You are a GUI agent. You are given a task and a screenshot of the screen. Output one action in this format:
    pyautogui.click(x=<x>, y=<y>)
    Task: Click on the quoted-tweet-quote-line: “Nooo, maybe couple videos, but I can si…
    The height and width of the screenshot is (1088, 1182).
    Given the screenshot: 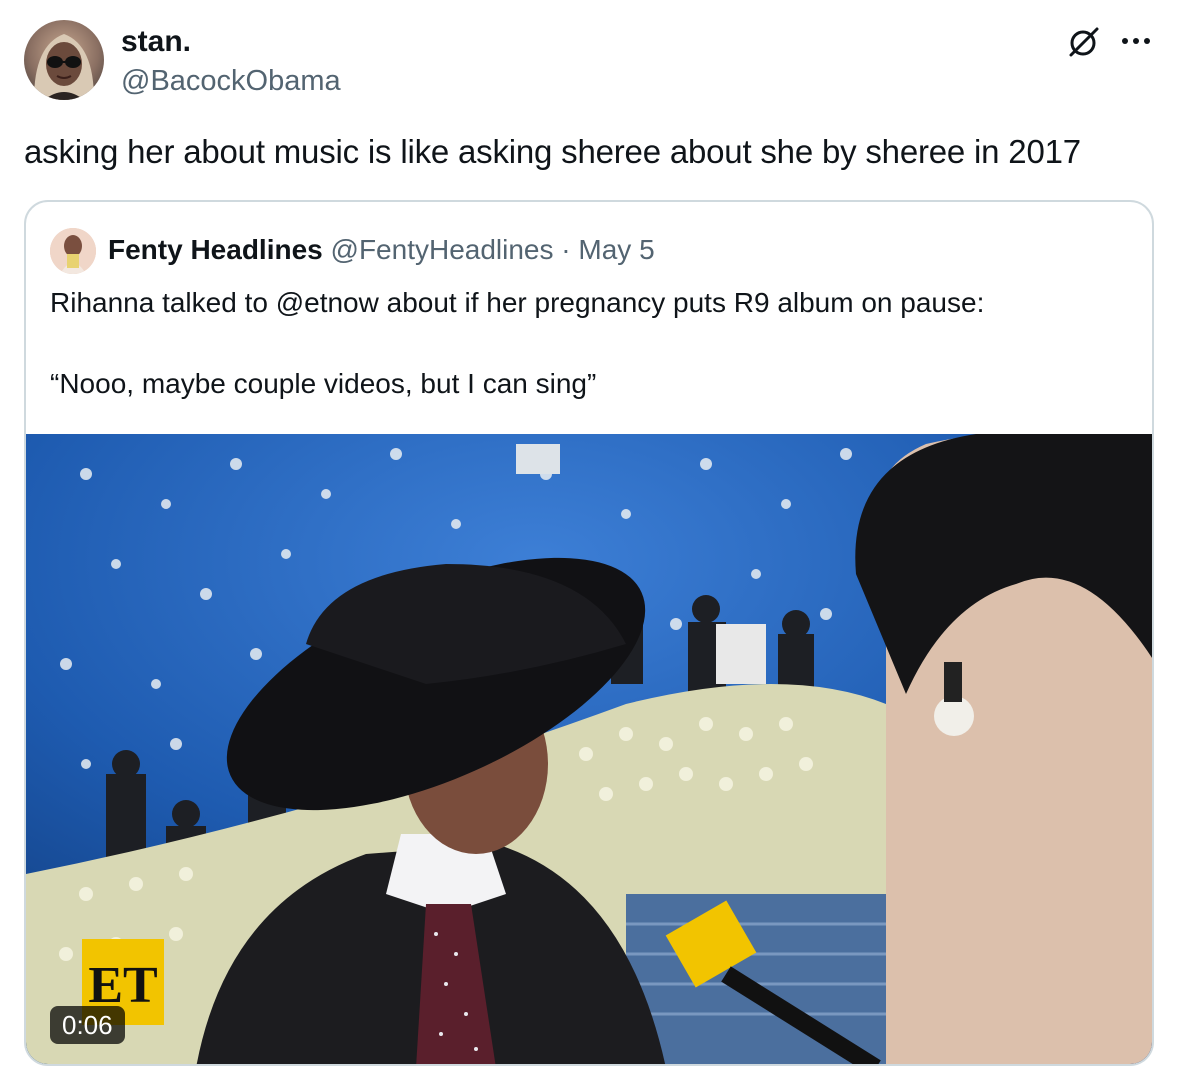 What is the action you would take?
    pyautogui.click(x=323, y=383)
    